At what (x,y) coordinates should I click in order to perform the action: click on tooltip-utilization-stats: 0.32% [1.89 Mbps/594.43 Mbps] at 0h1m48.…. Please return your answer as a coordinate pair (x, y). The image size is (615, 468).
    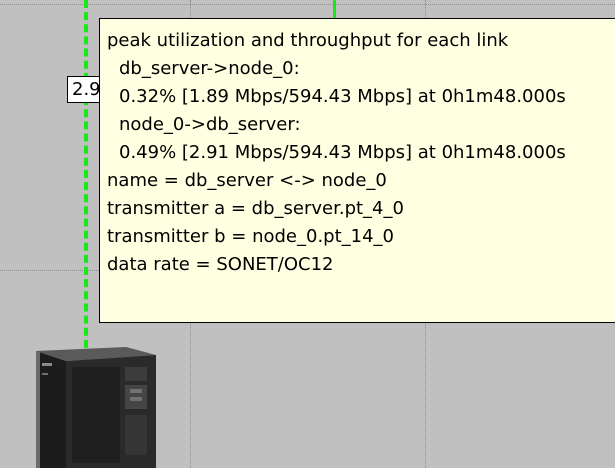
    Looking at the image, I should click on (342, 96).